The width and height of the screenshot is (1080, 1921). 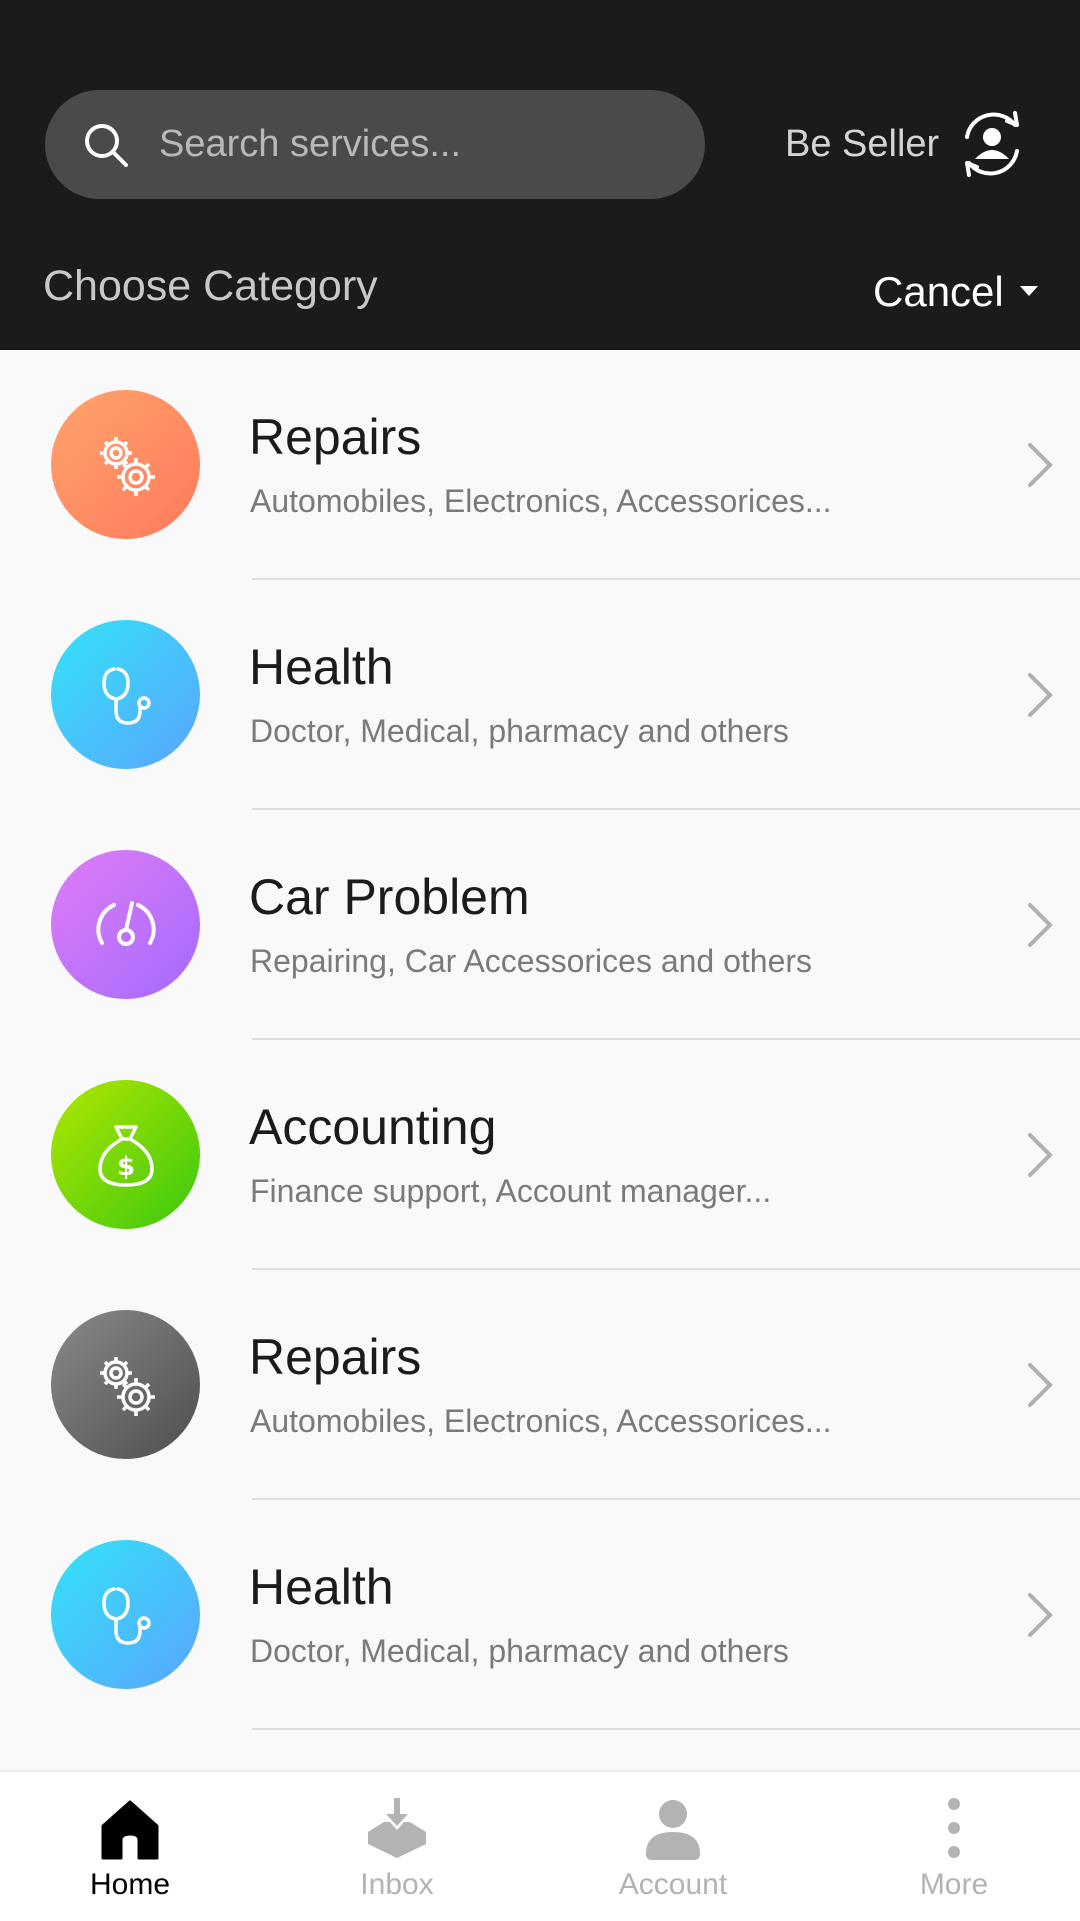 I want to click on nav-label: Inbox, so click(x=397, y=1884).